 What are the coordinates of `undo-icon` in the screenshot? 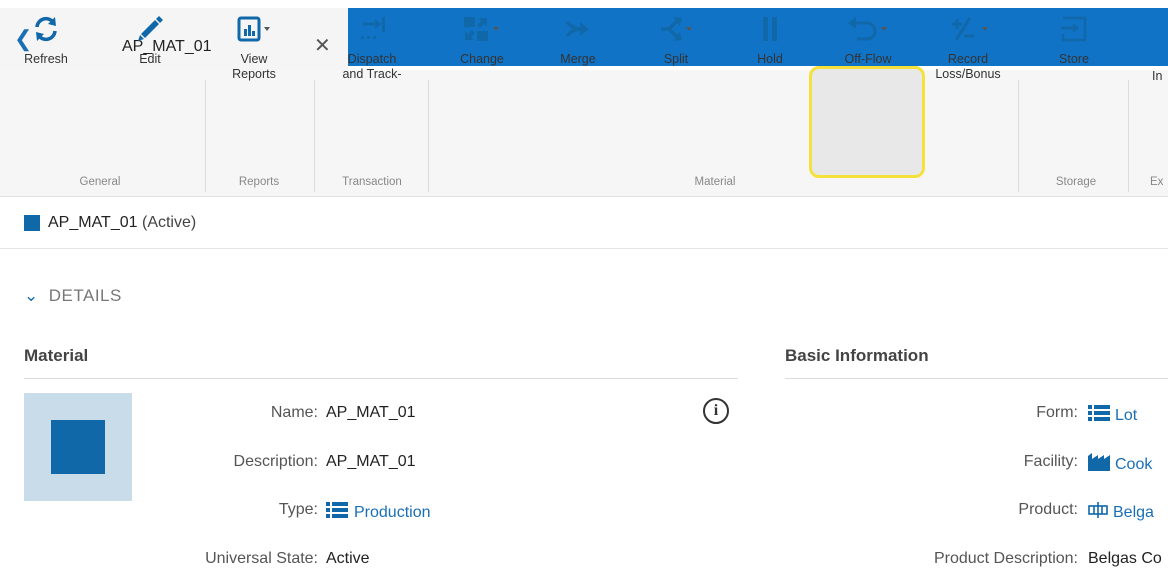 It's located at (867, 29).